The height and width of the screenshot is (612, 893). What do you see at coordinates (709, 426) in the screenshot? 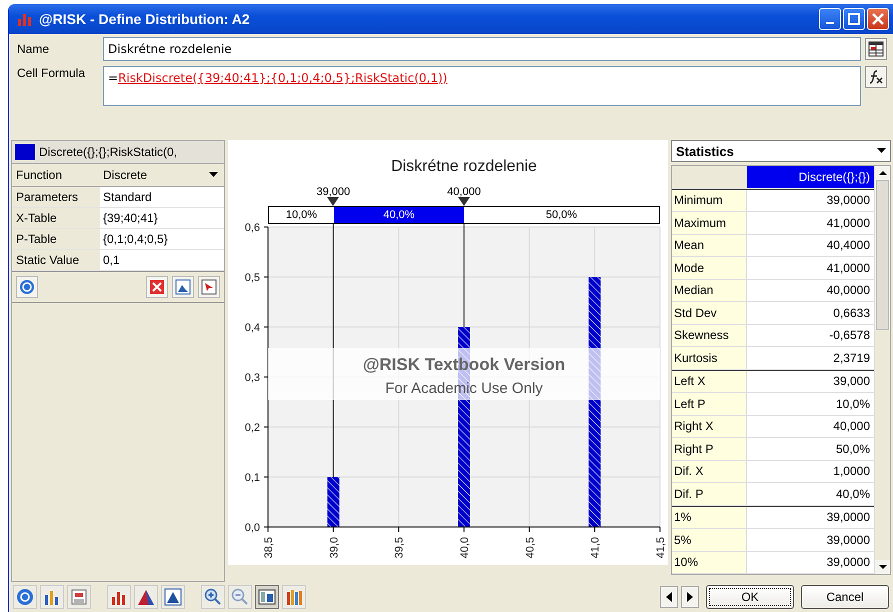
I see `statistic-label: Right X` at bounding box center [709, 426].